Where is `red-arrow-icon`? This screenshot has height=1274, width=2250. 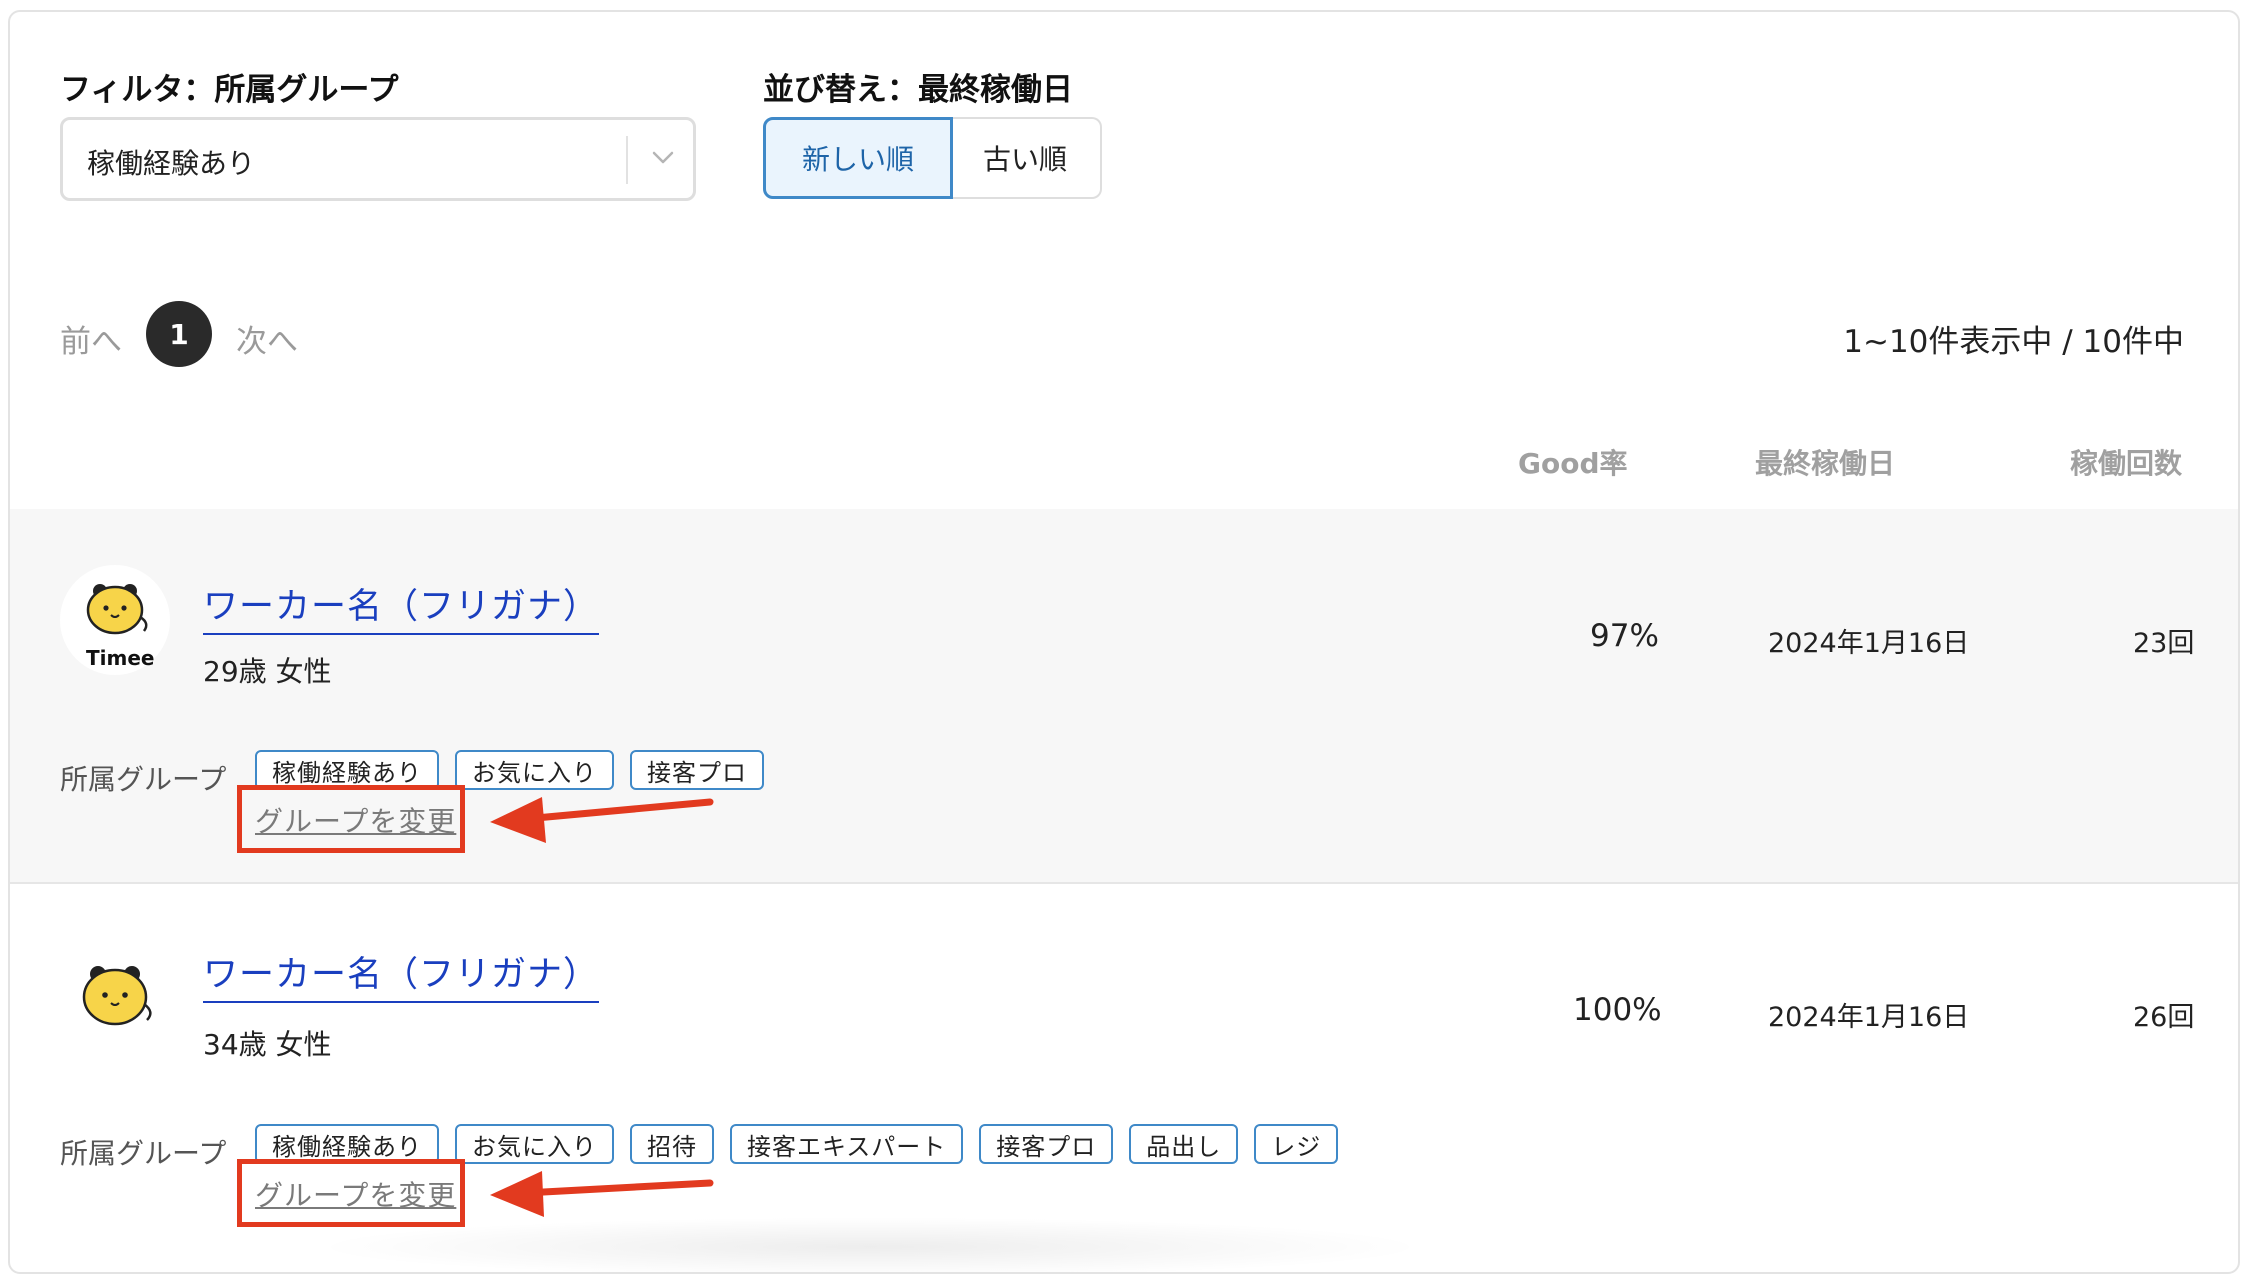 red-arrow-icon is located at coordinates (602, 820).